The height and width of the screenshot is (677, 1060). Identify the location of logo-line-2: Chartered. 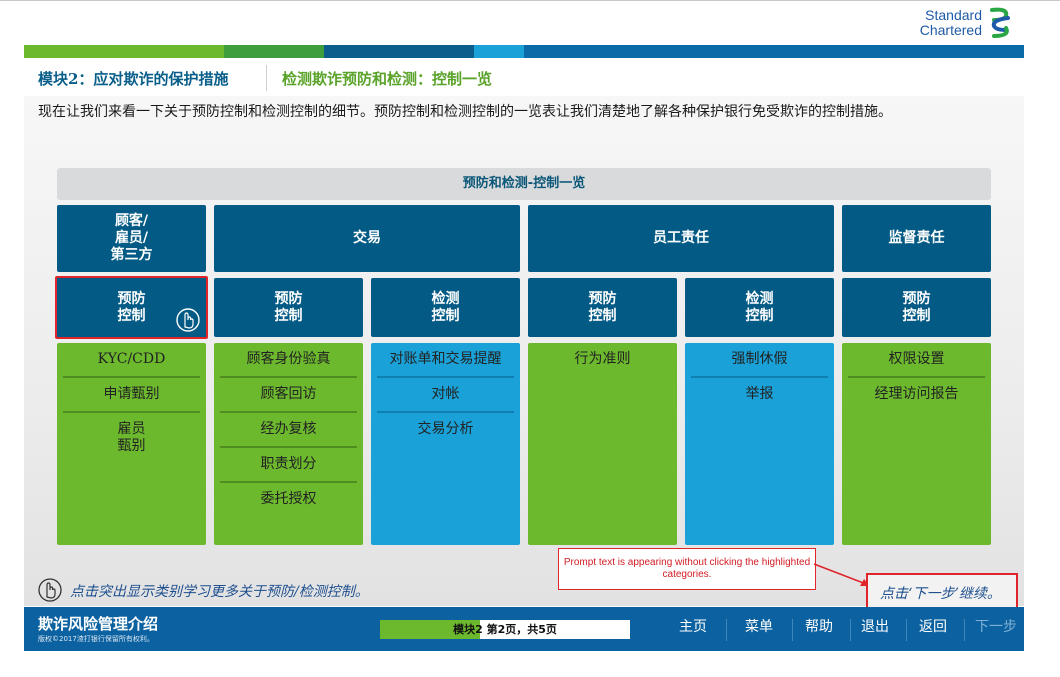
(950, 30).